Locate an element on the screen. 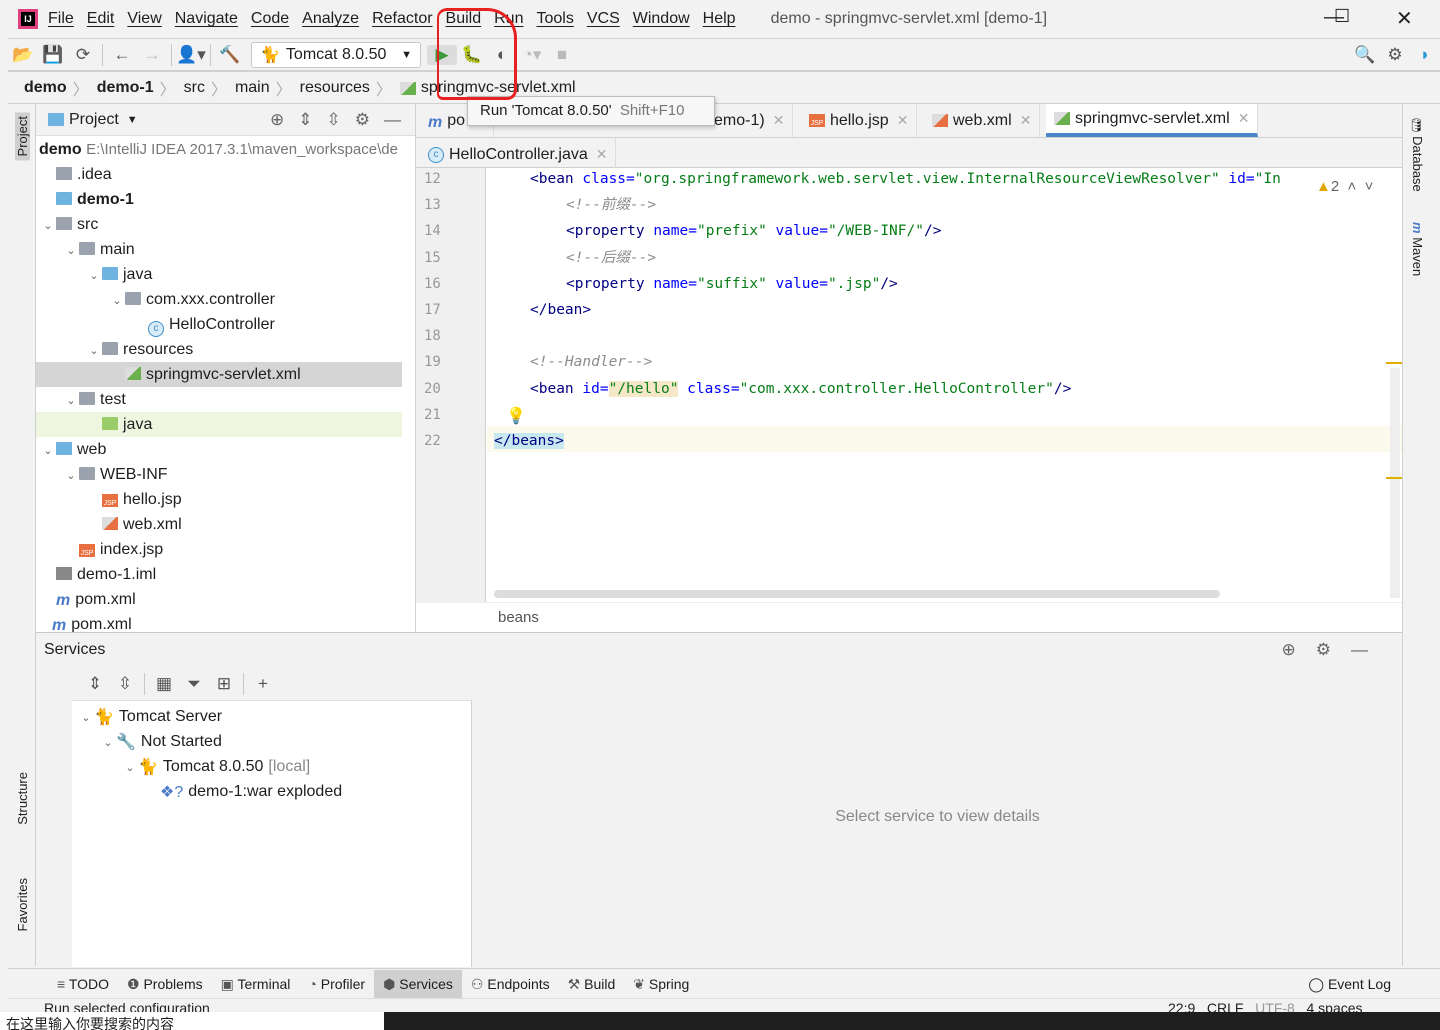 This screenshot has height=1030, width=1440. add-service-icon: + is located at coordinates (263, 684).